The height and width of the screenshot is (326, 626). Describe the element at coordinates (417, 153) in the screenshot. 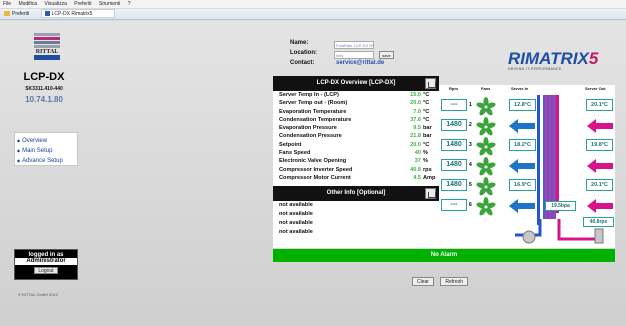

I see `metric-value: 40` at that location.